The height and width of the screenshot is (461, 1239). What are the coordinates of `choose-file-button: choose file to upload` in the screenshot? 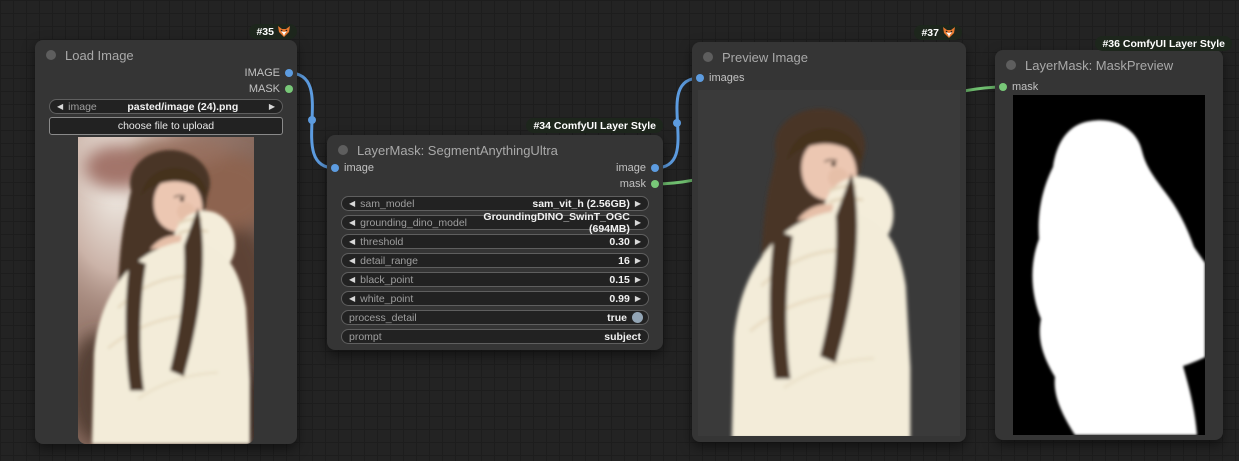 It's located at (166, 126).